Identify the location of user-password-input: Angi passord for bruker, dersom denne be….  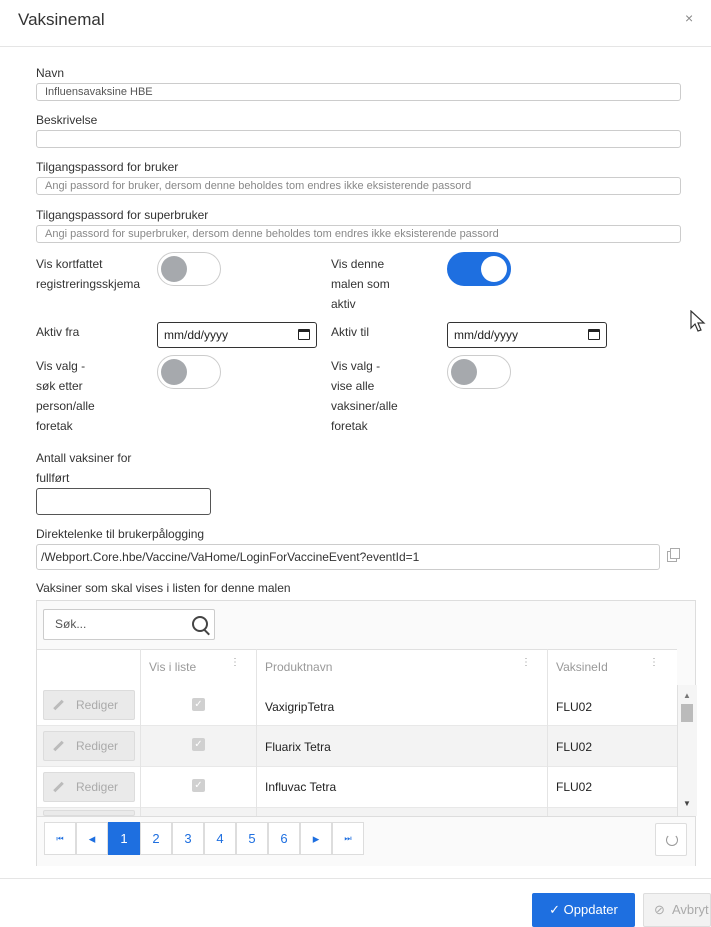
(358, 186).